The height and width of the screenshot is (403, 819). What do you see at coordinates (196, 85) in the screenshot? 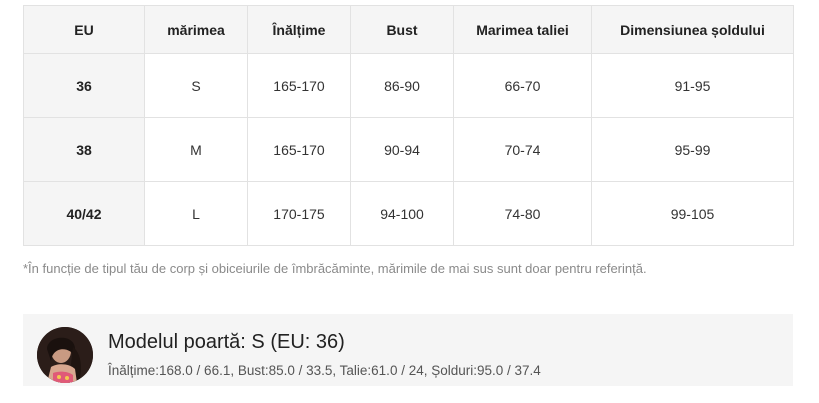
I see `cell-size: S` at bounding box center [196, 85].